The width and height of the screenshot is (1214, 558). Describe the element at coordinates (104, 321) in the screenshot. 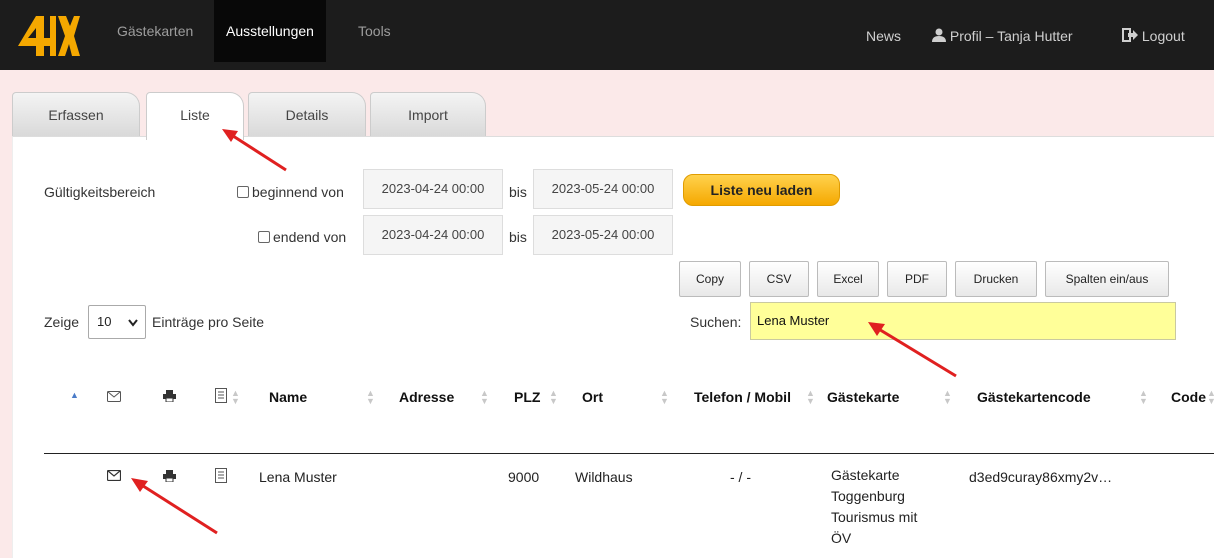

I see `page-size-value: 10` at that location.